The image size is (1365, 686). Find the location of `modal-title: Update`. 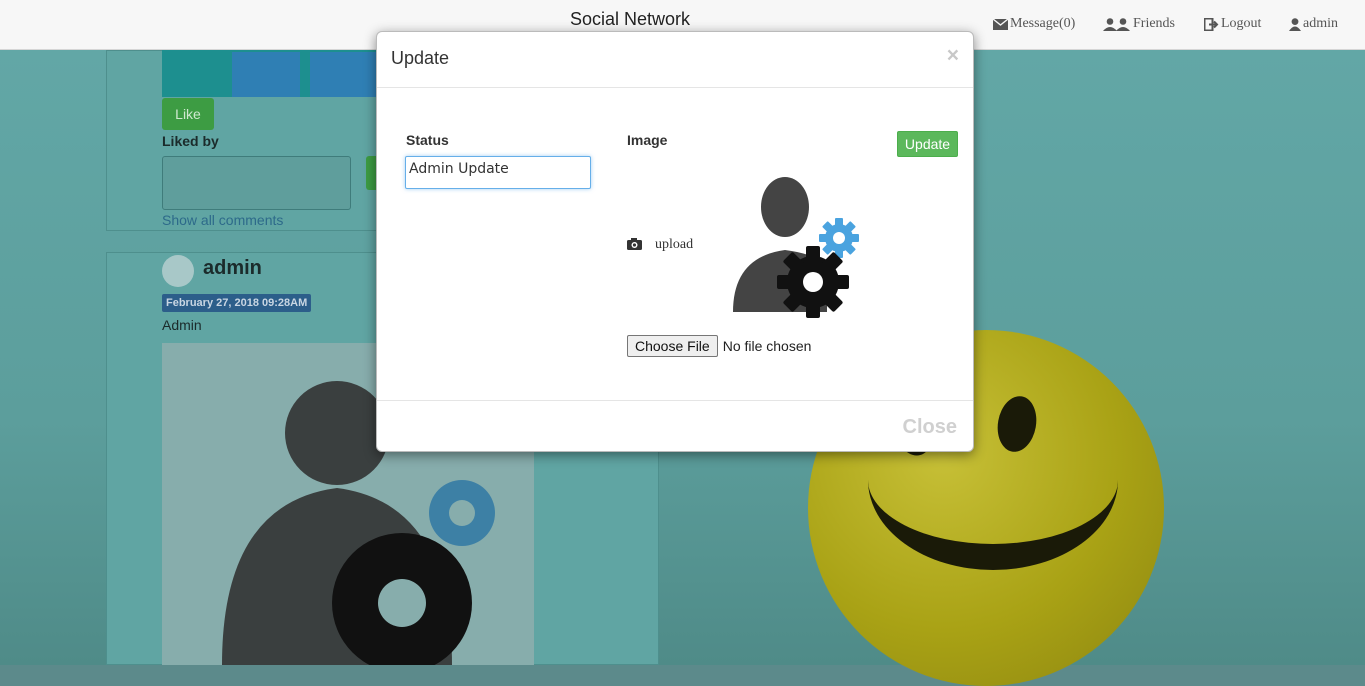

modal-title: Update is located at coordinates (420, 58).